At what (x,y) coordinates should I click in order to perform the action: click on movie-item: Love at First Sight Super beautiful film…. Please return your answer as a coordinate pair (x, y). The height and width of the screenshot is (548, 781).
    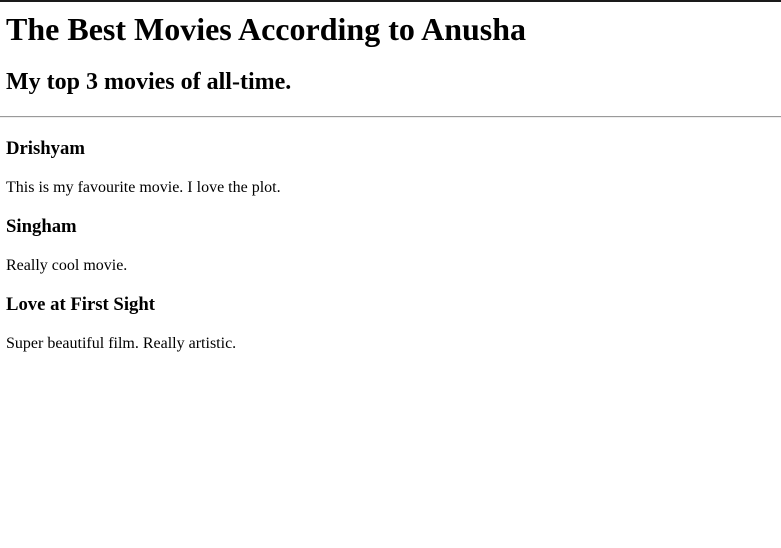
    Looking at the image, I should click on (393, 324).